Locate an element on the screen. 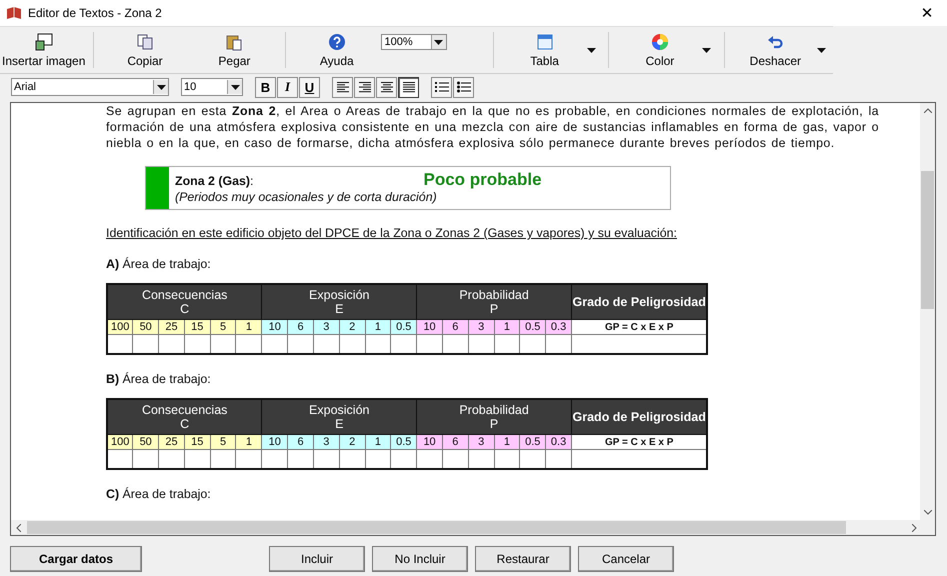 The width and height of the screenshot is (947, 576). font-dropdown: Arial is located at coordinates (90, 87).